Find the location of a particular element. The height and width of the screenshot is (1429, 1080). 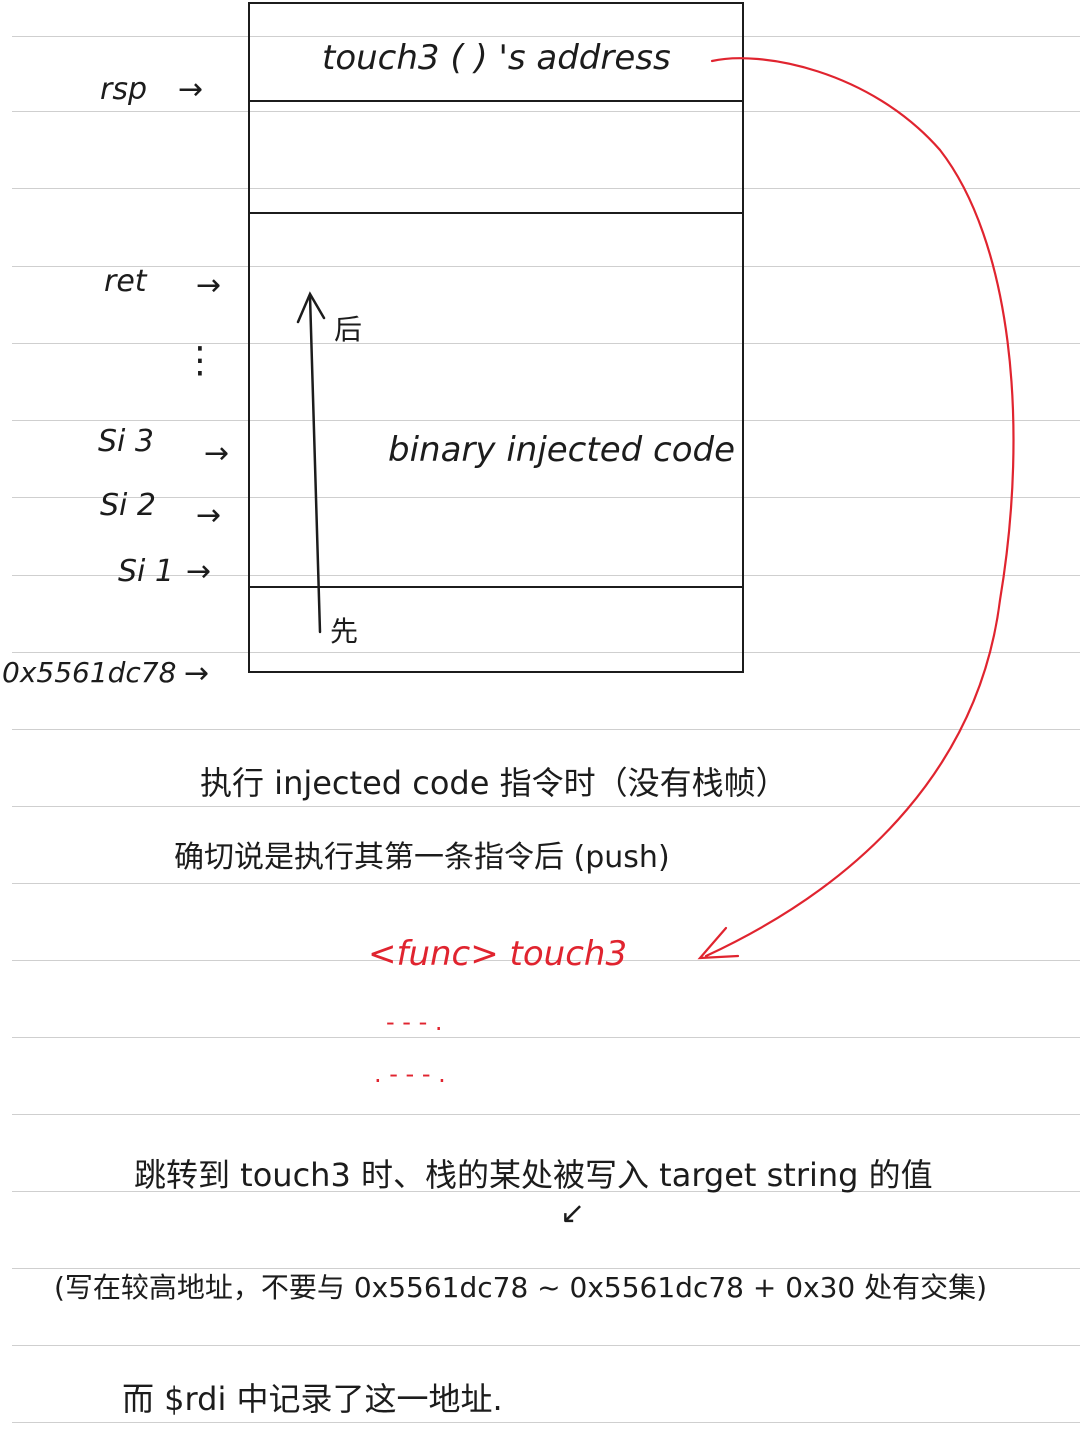

bottom-note-line-1: 跳转到 touch3 时、栈的某处被写入 target string 的值 is located at coordinates (533, 1175).